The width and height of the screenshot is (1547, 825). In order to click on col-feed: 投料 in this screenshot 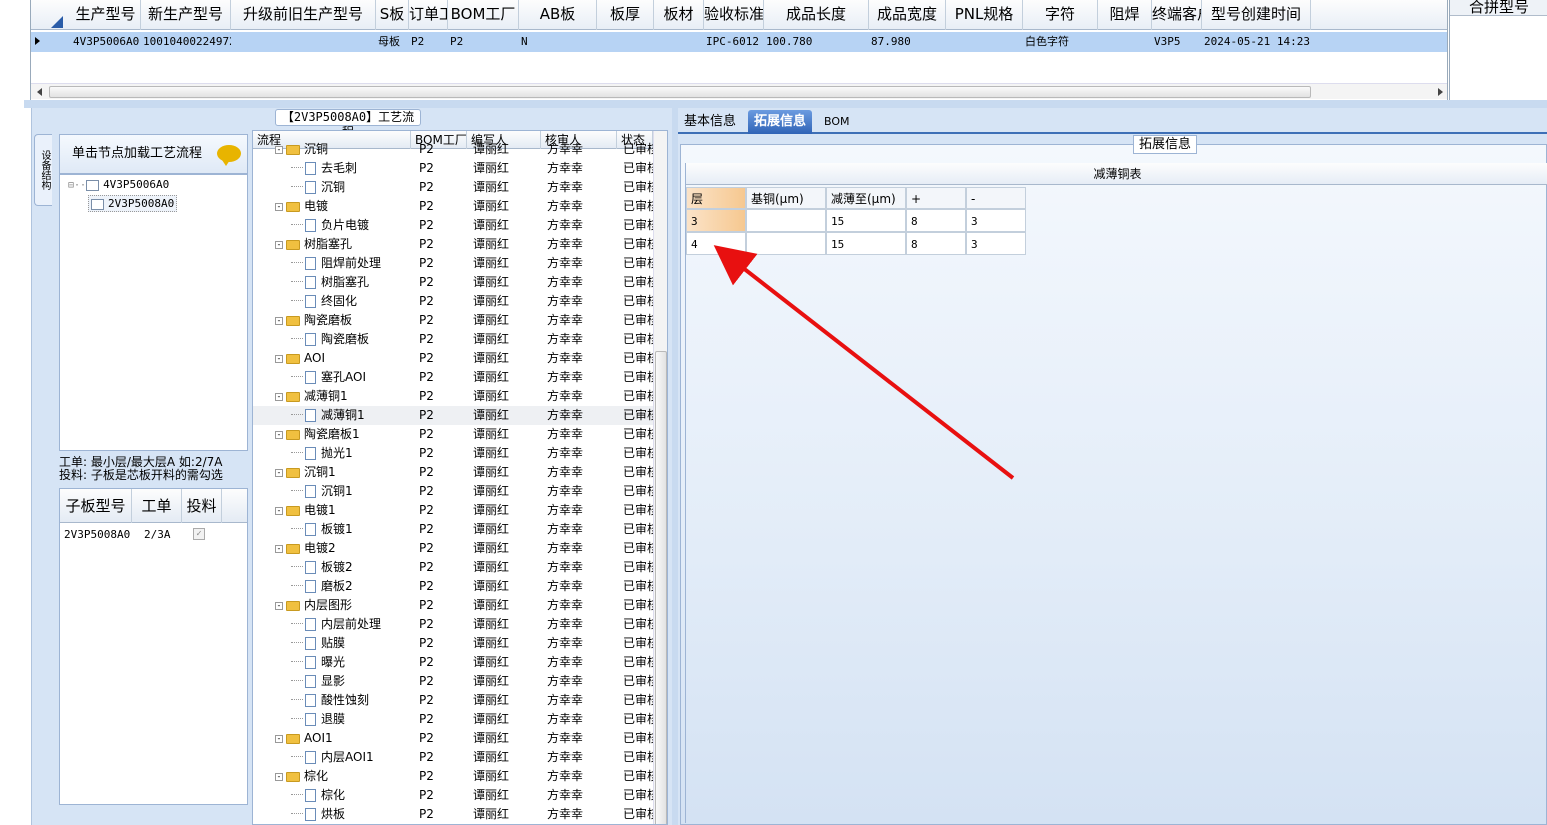, I will do `click(202, 506)`.